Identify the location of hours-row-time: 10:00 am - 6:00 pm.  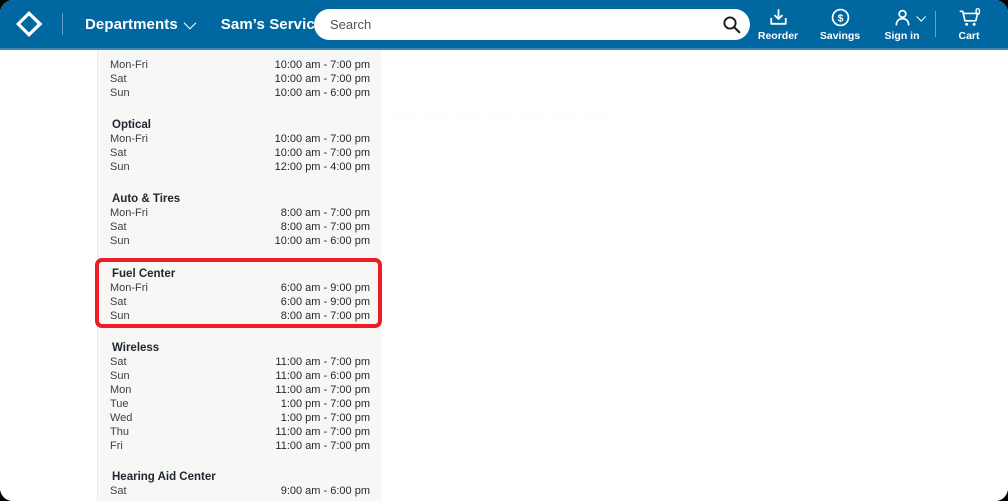
(322, 93).